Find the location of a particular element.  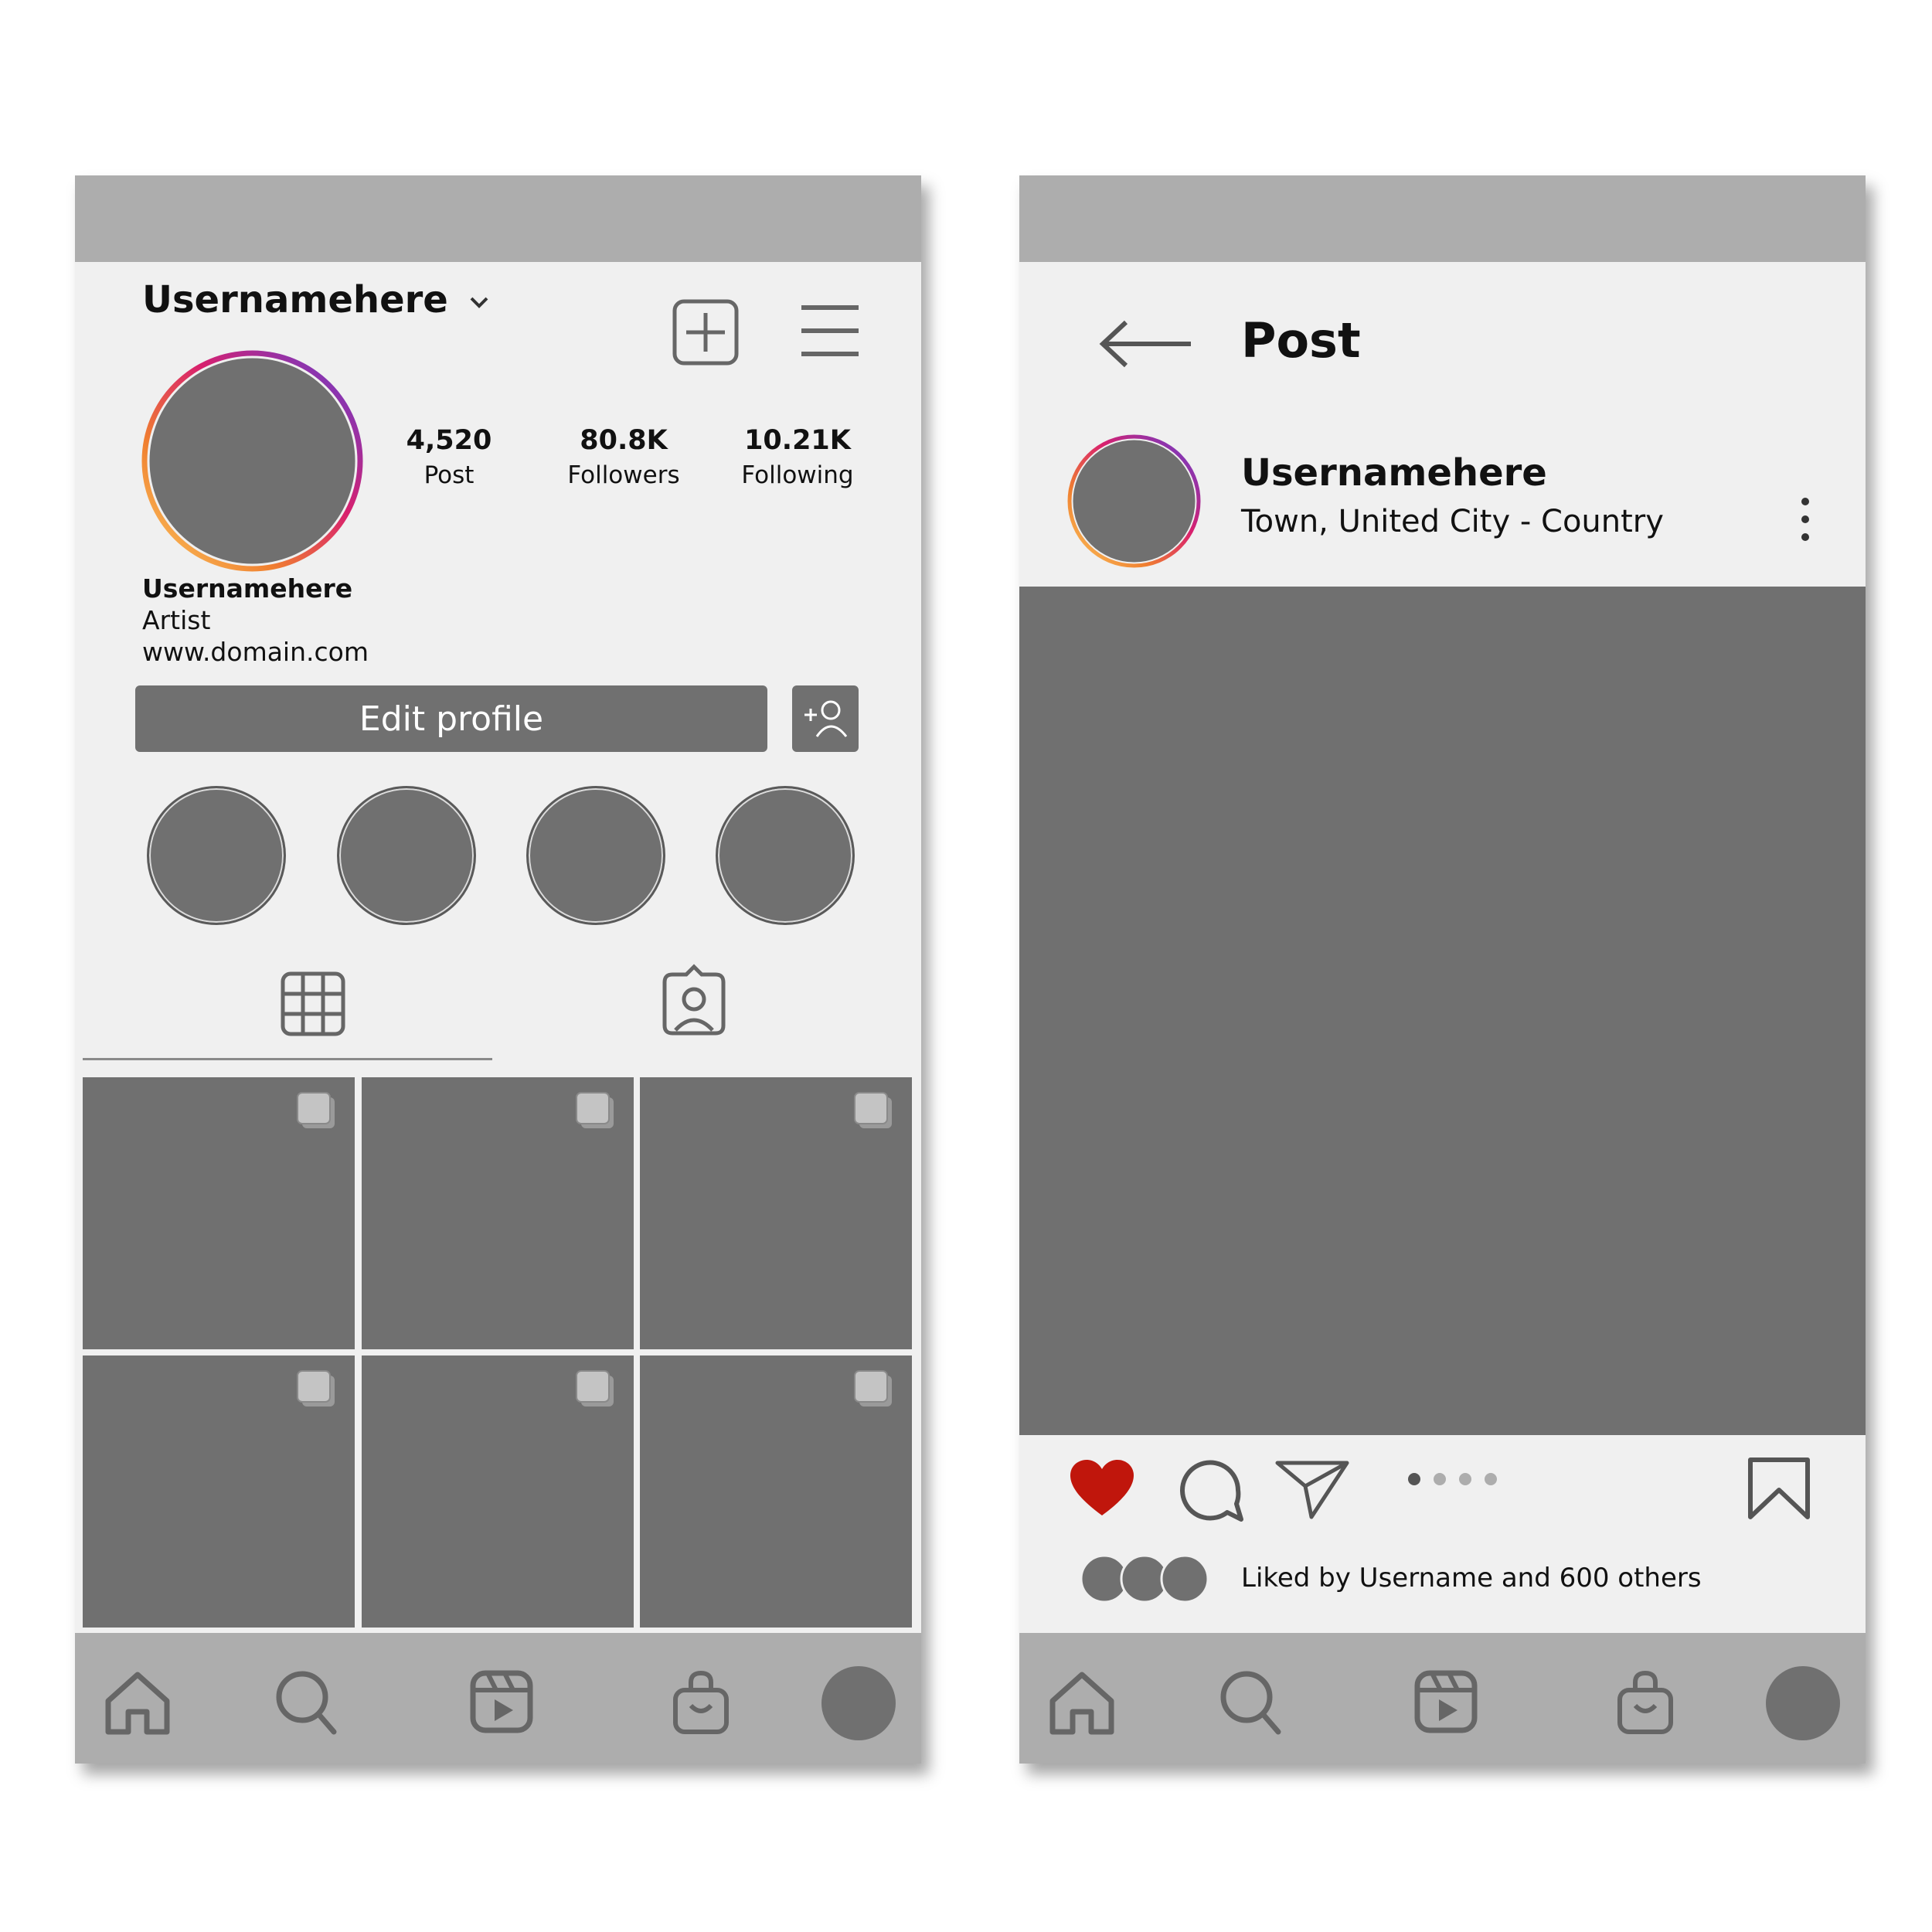

following-count: 10.21K is located at coordinates (798, 440).